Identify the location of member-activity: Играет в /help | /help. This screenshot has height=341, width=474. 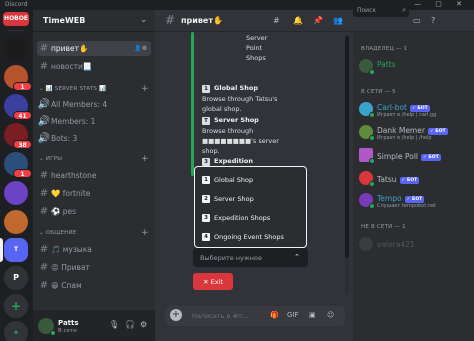
(404, 138).